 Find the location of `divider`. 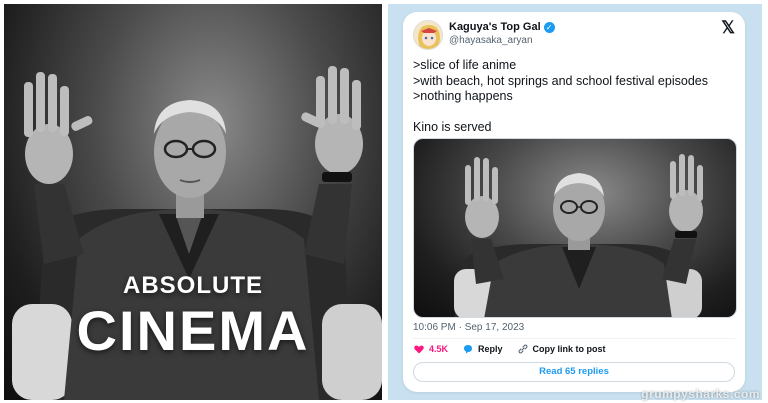

divider is located at coordinates (574, 338).